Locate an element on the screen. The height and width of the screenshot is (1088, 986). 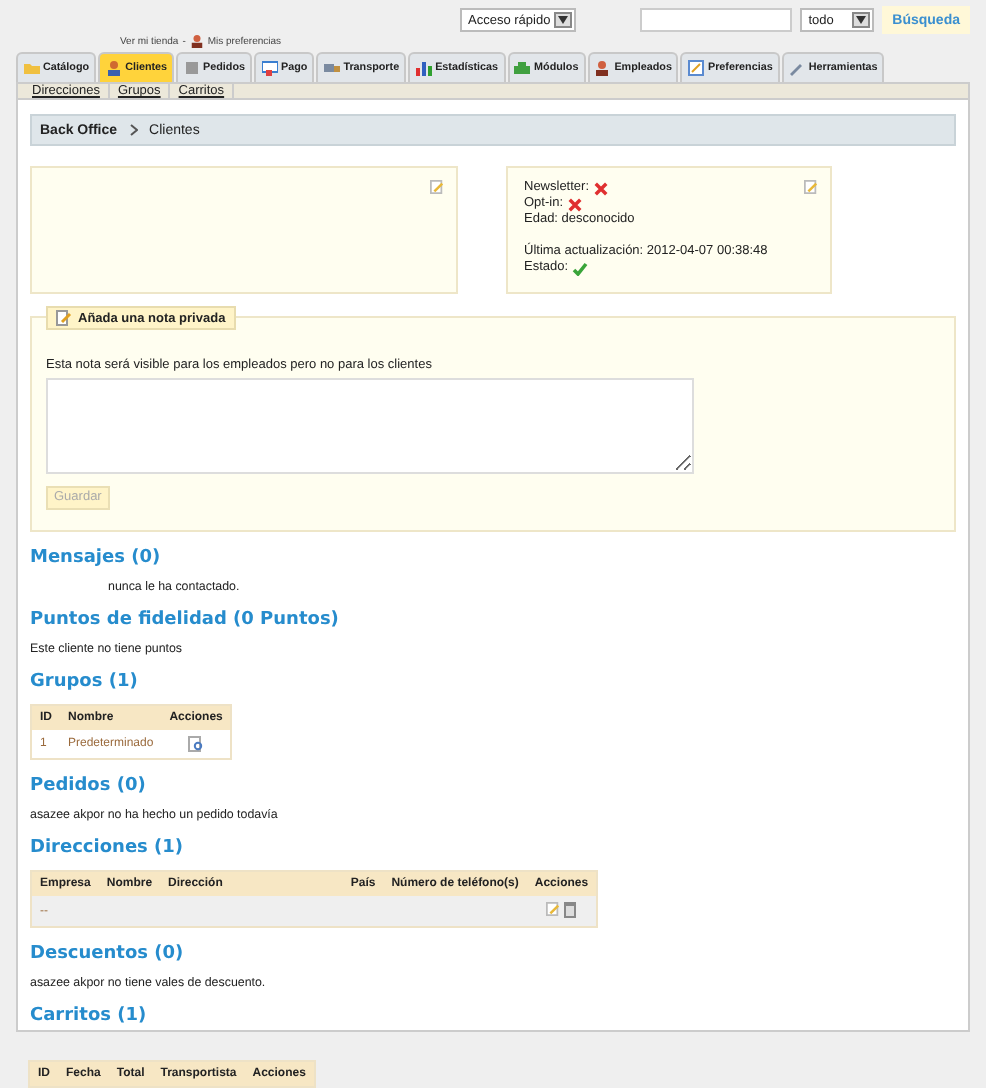
truck-icon is located at coordinates (331, 68).